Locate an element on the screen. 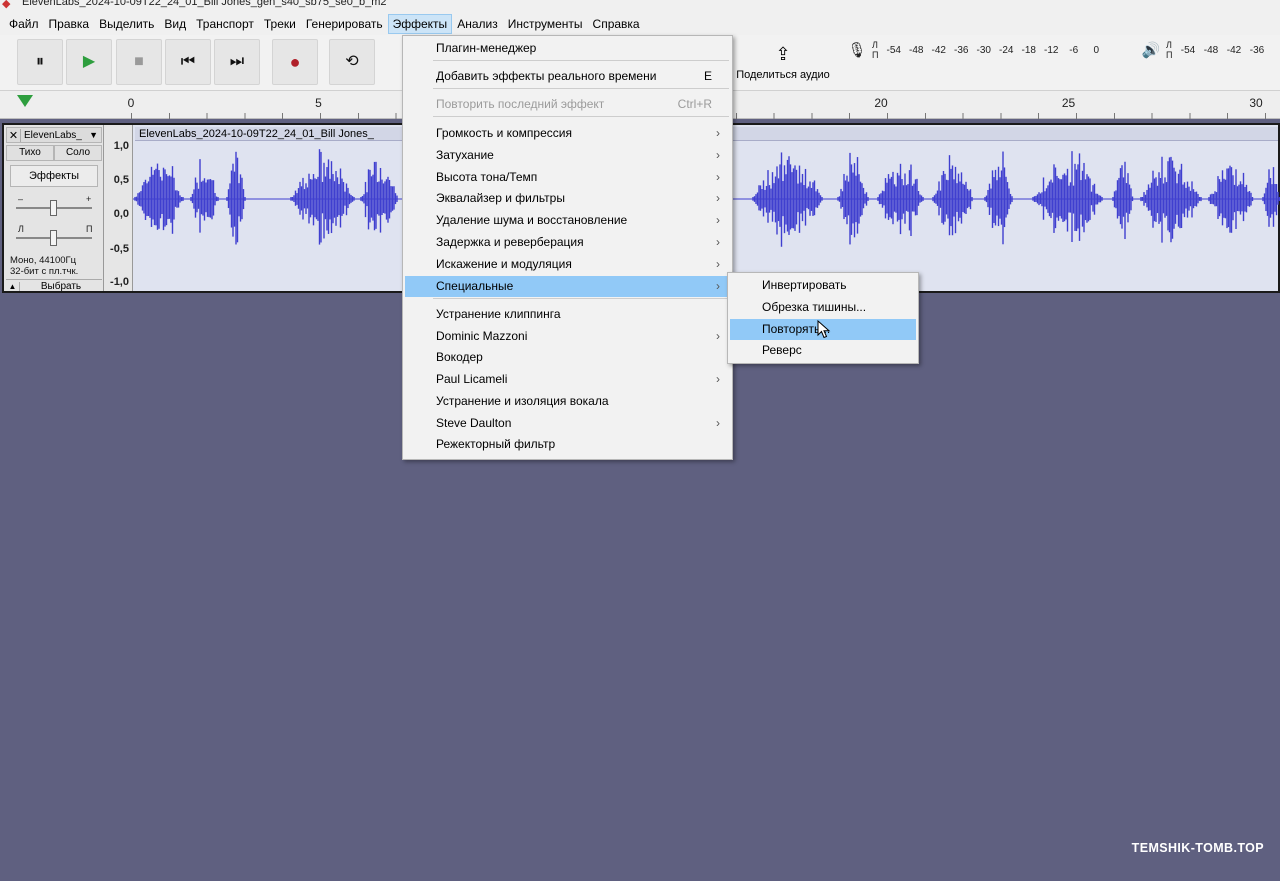 The image size is (1280, 881). pause-button: ⏸ is located at coordinates (40, 62).